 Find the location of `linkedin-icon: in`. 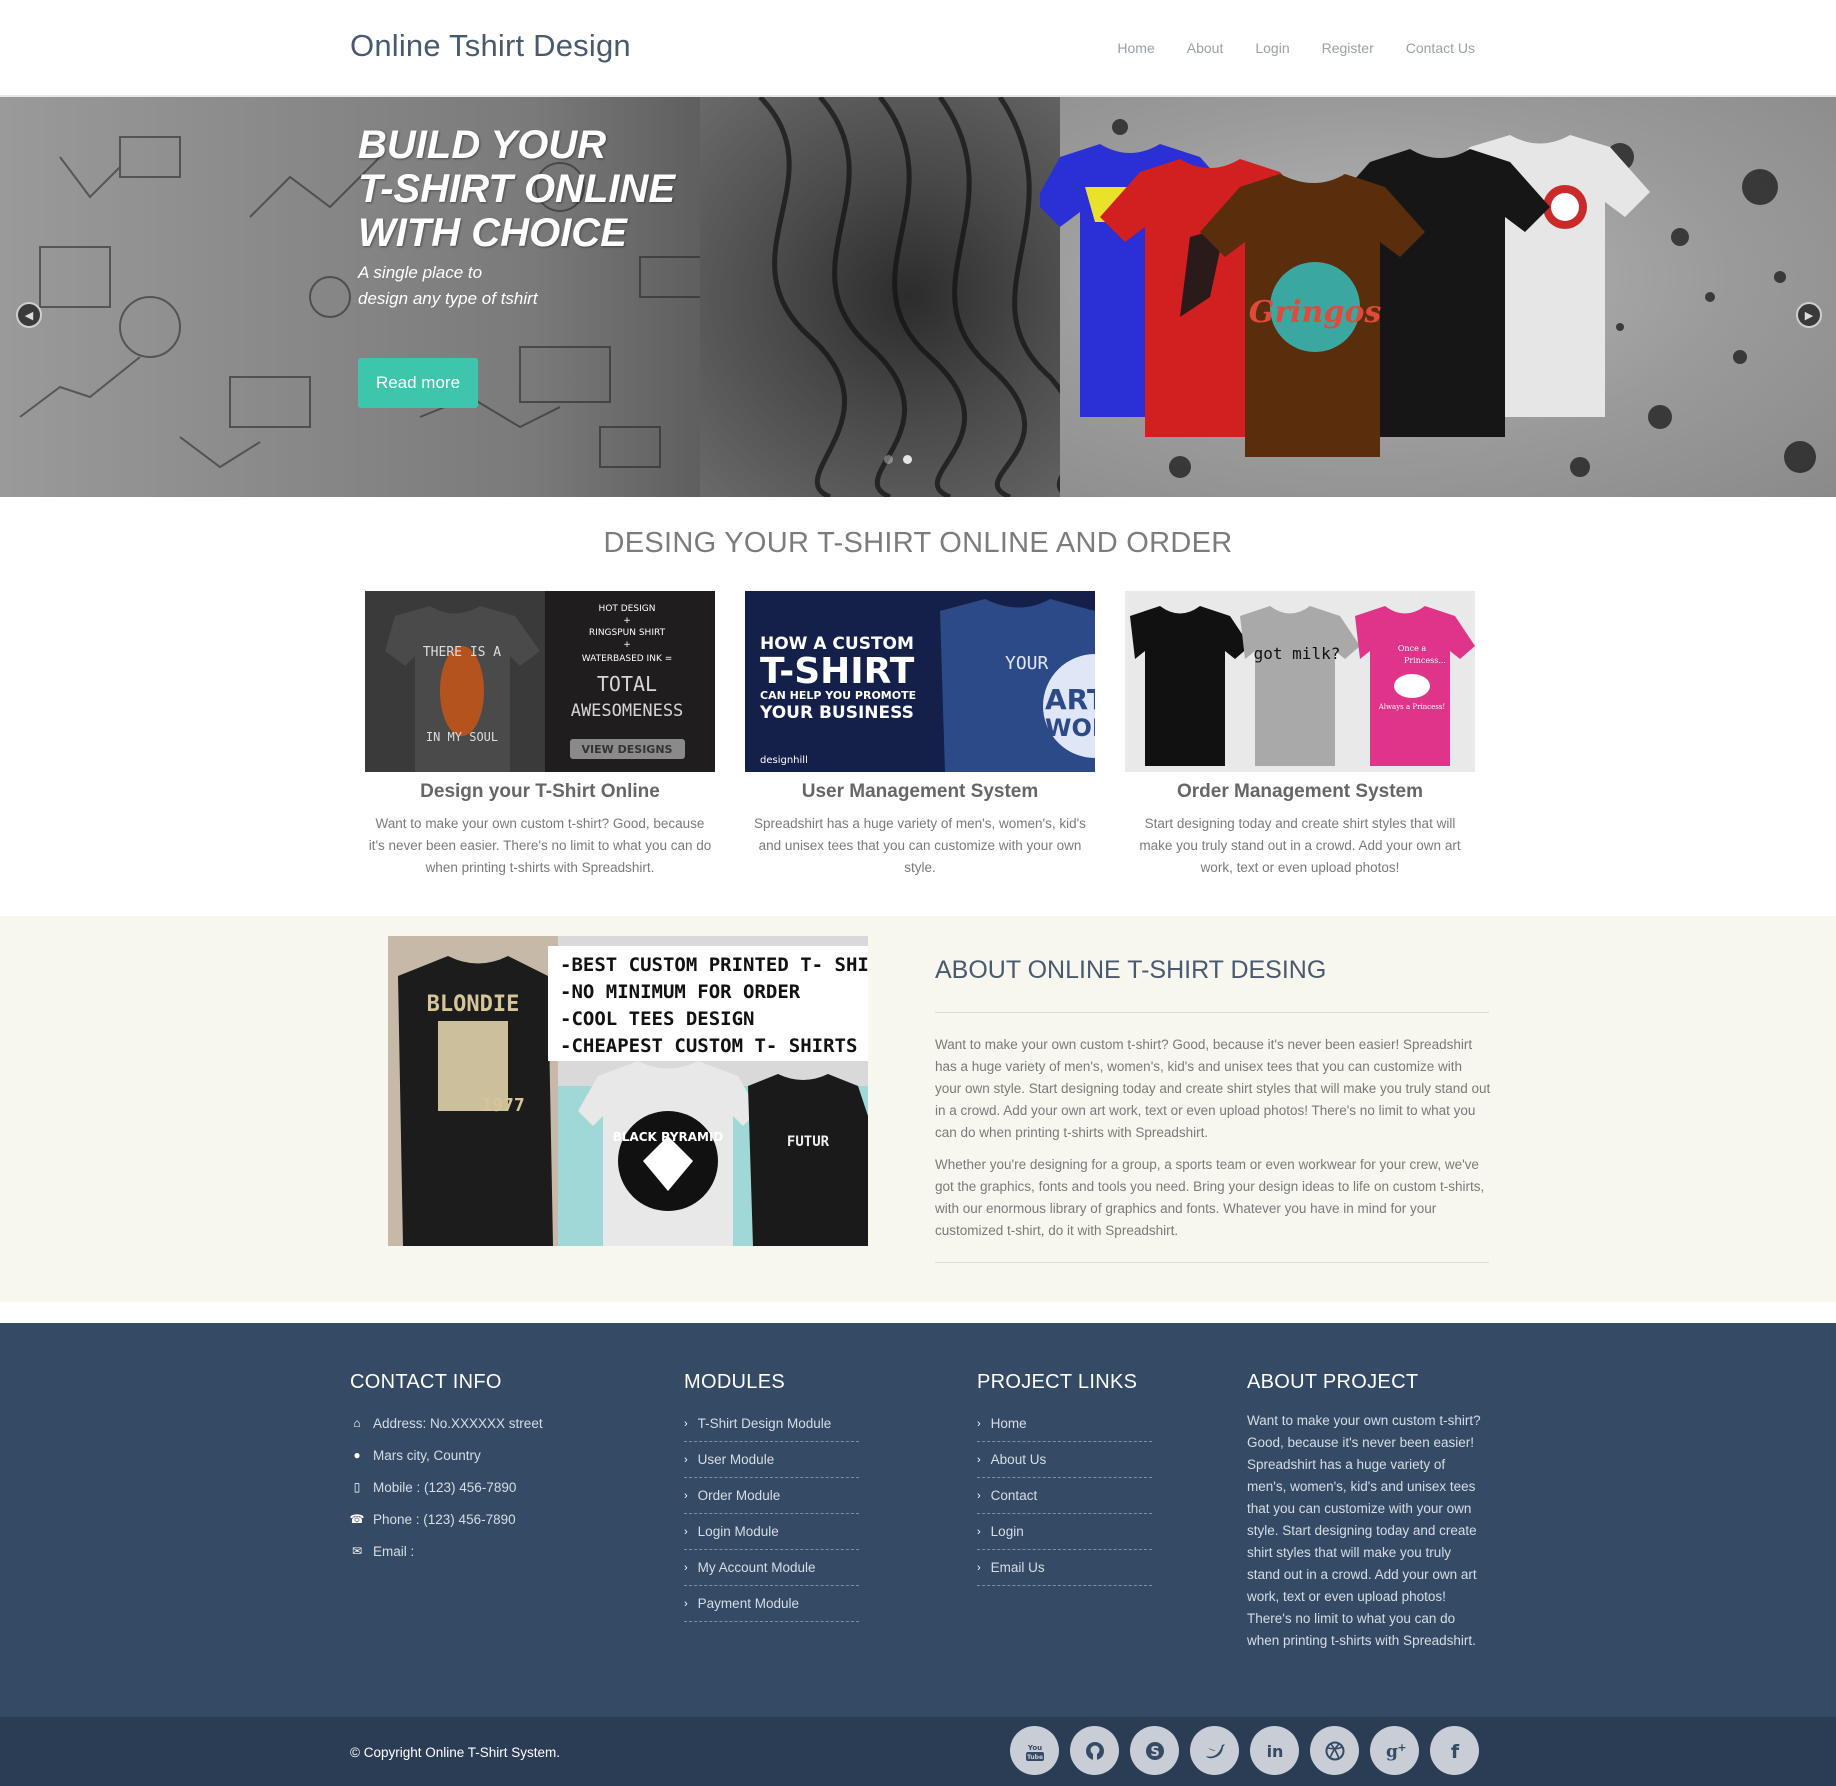

linkedin-icon: in is located at coordinates (1274, 1750).